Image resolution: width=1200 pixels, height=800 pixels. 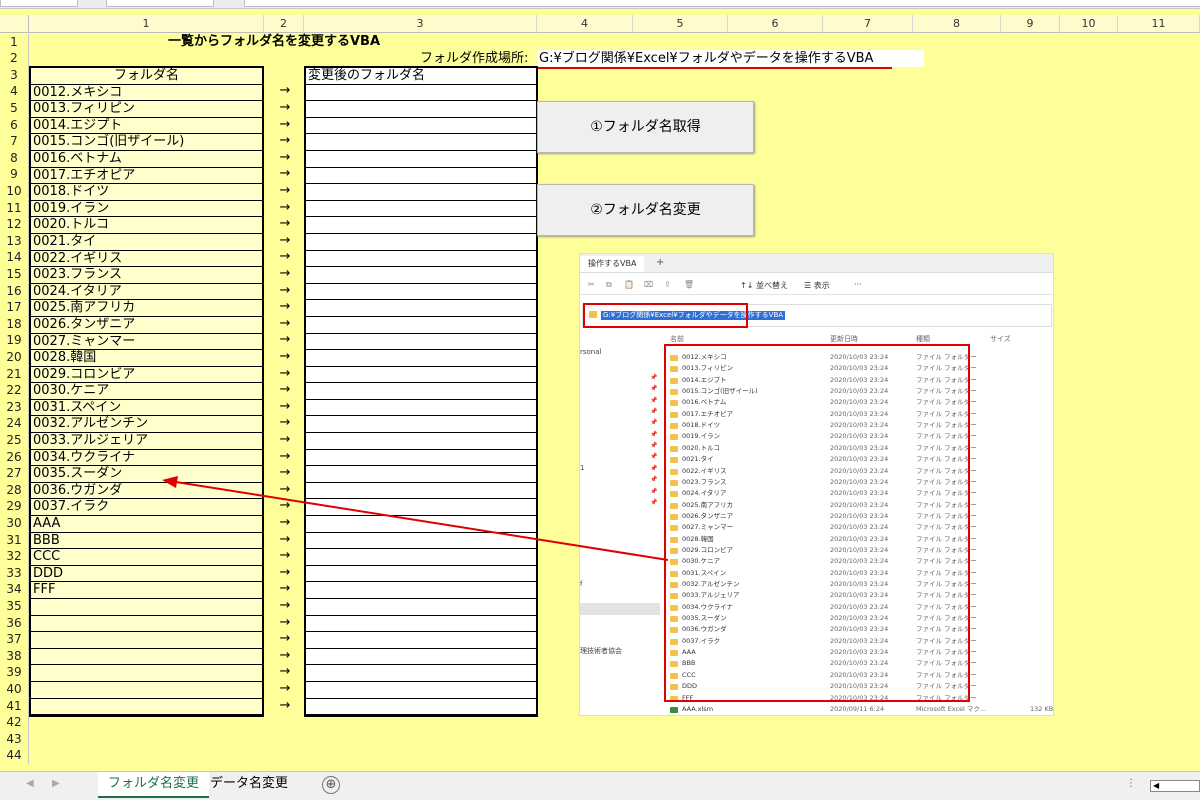 What do you see at coordinates (14, 75) in the screenshot?
I see `row-header: 3` at bounding box center [14, 75].